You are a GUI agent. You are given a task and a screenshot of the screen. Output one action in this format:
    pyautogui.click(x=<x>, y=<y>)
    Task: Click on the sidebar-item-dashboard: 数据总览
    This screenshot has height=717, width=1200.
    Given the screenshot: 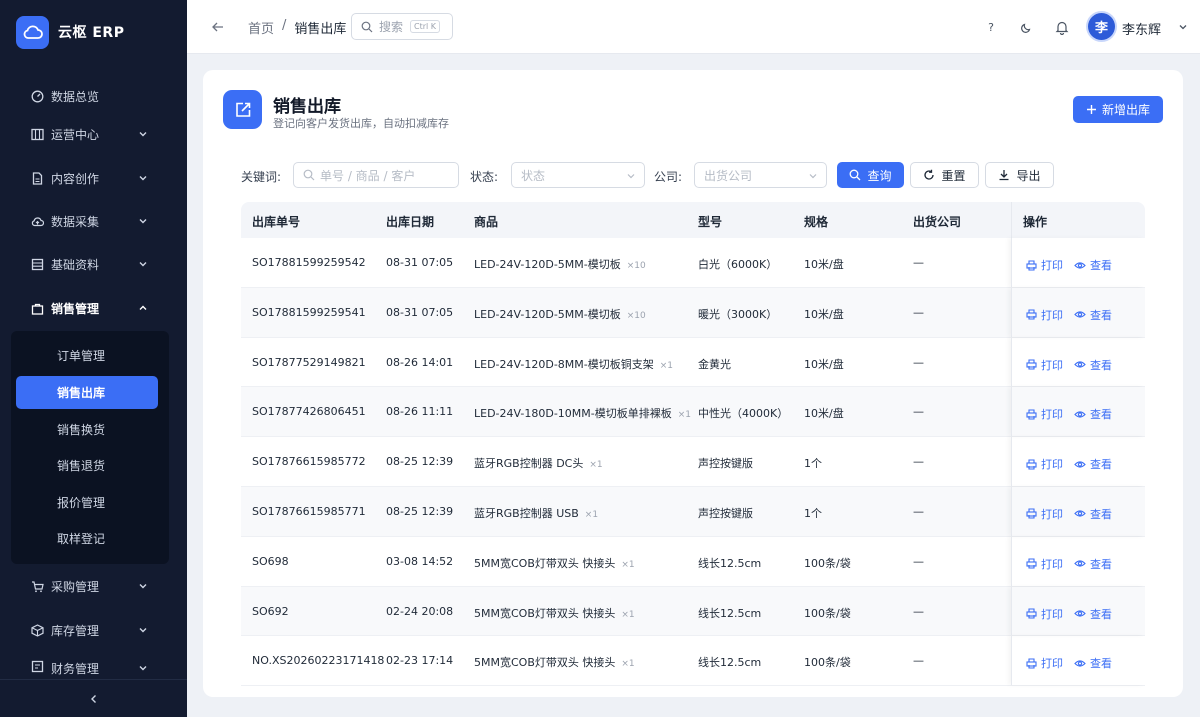 What is the action you would take?
    pyautogui.click(x=93, y=96)
    